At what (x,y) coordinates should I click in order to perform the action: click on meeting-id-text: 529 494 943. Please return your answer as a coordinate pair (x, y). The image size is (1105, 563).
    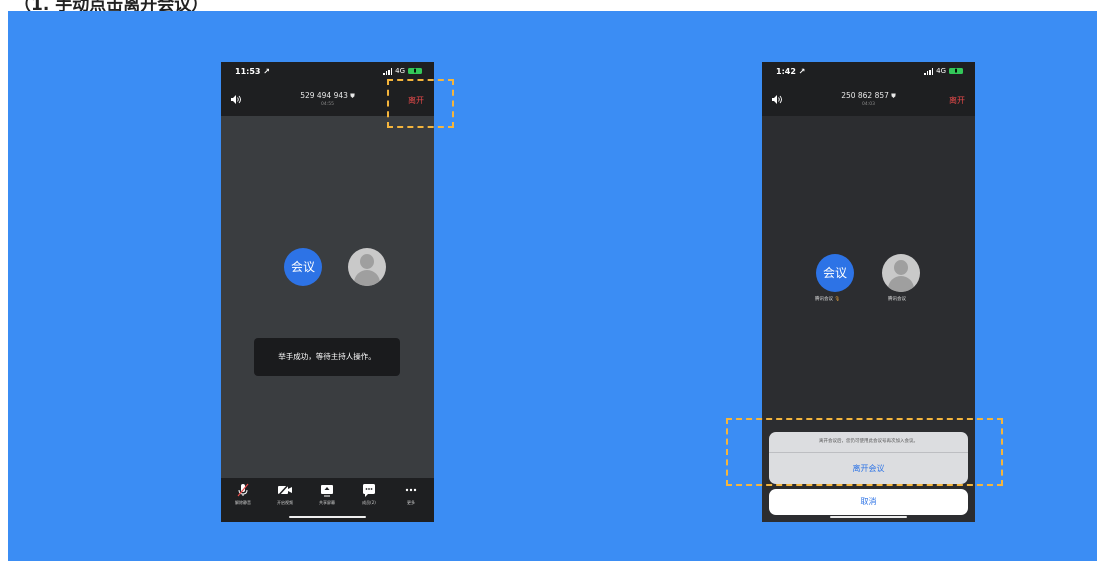
    Looking at the image, I should click on (324, 95).